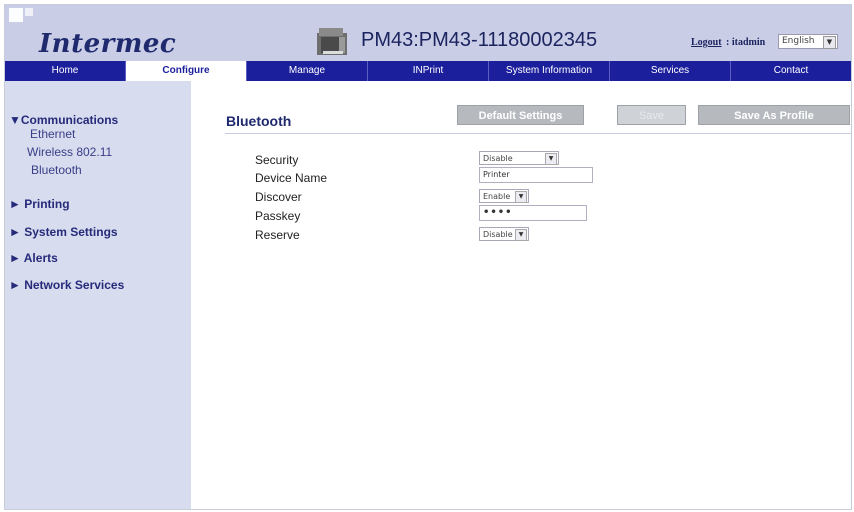 This screenshot has width=854, height=512. I want to click on reserve-select: Disable ▼, so click(504, 234).